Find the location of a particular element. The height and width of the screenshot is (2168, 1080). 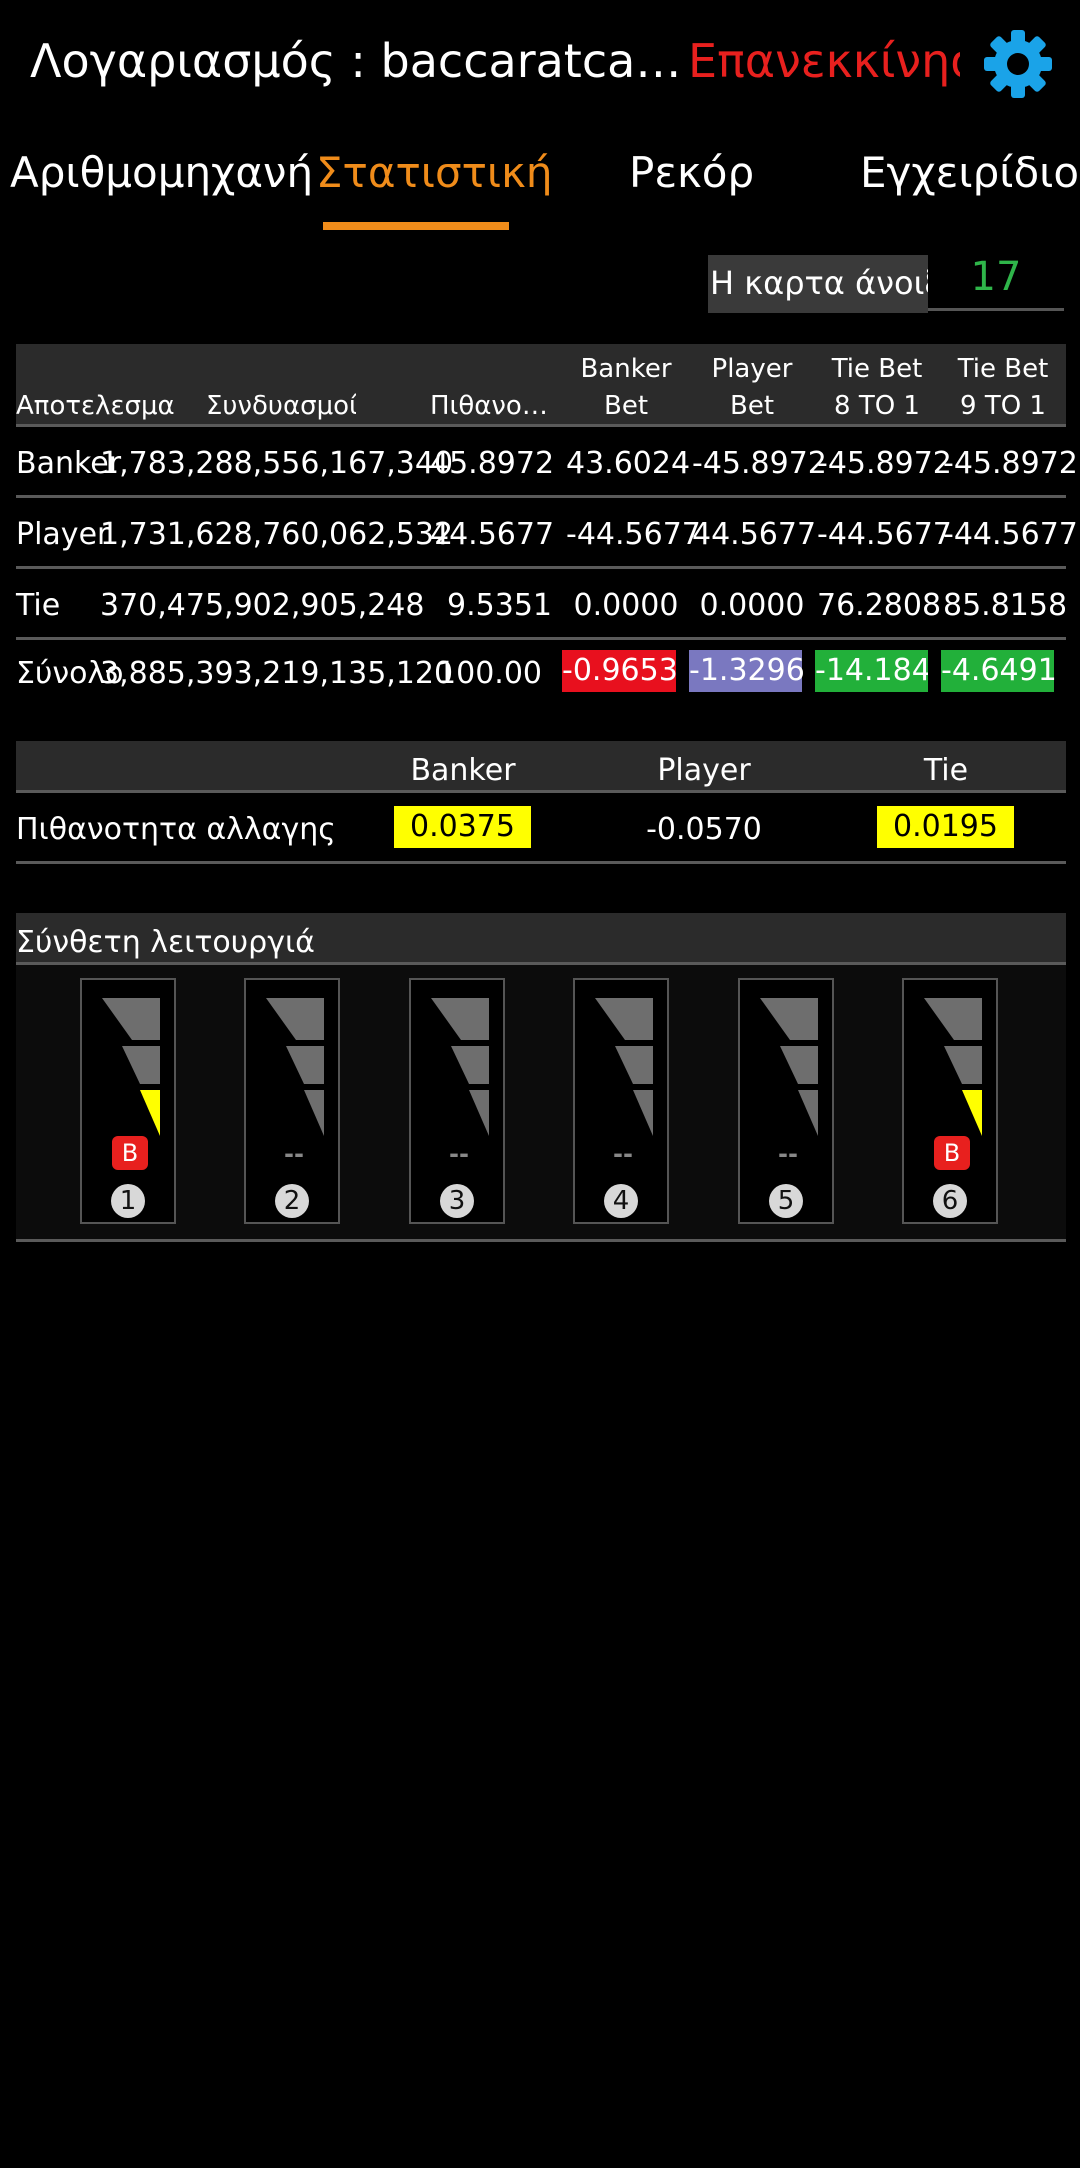

header-probability: Πιθανοτητα is located at coordinates (491, 406).